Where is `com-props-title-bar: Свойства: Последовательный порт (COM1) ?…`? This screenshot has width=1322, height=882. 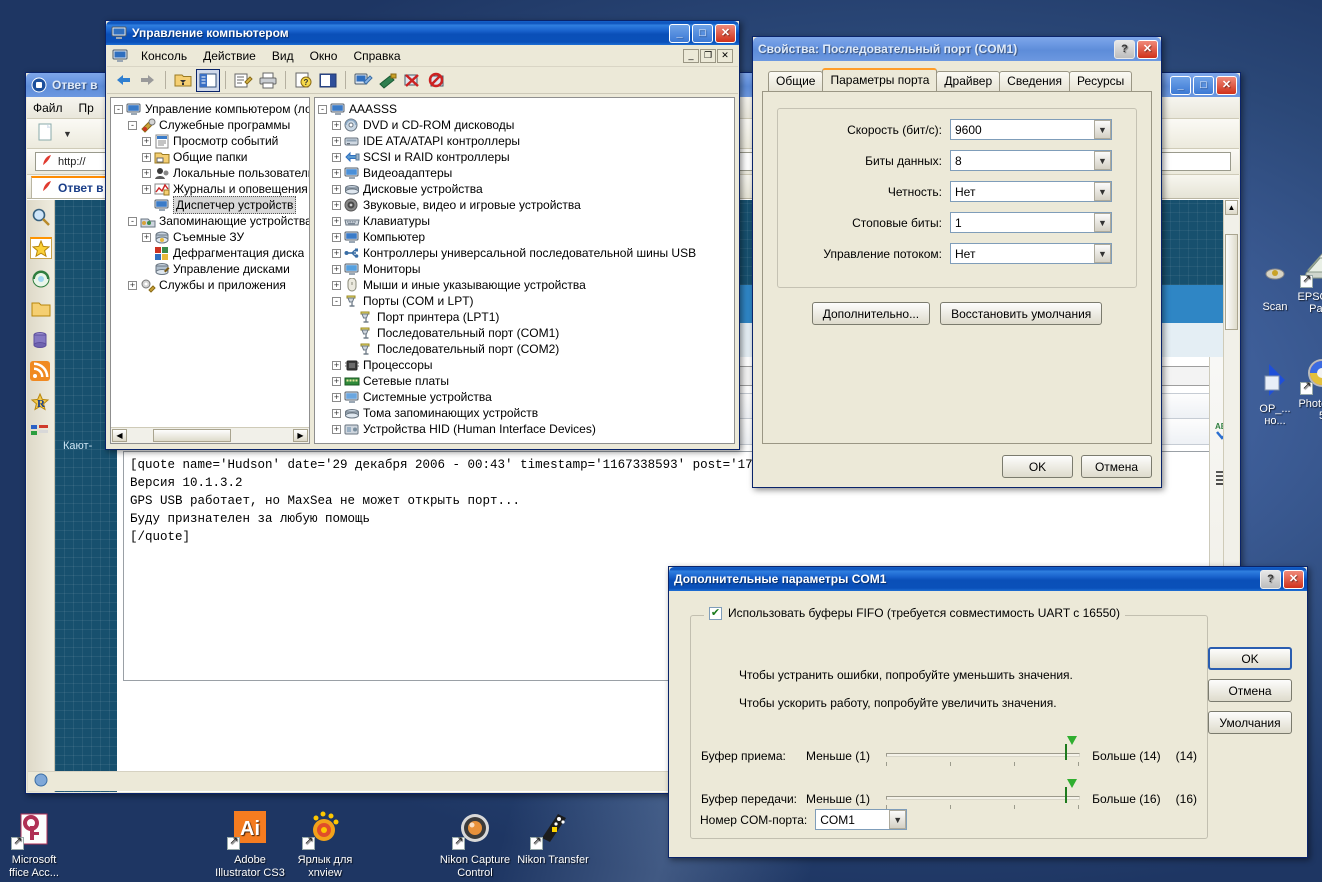
com-props-title-bar: Свойства: Последовательный порт (COM1) ?… is located at coordinates (957, 49).